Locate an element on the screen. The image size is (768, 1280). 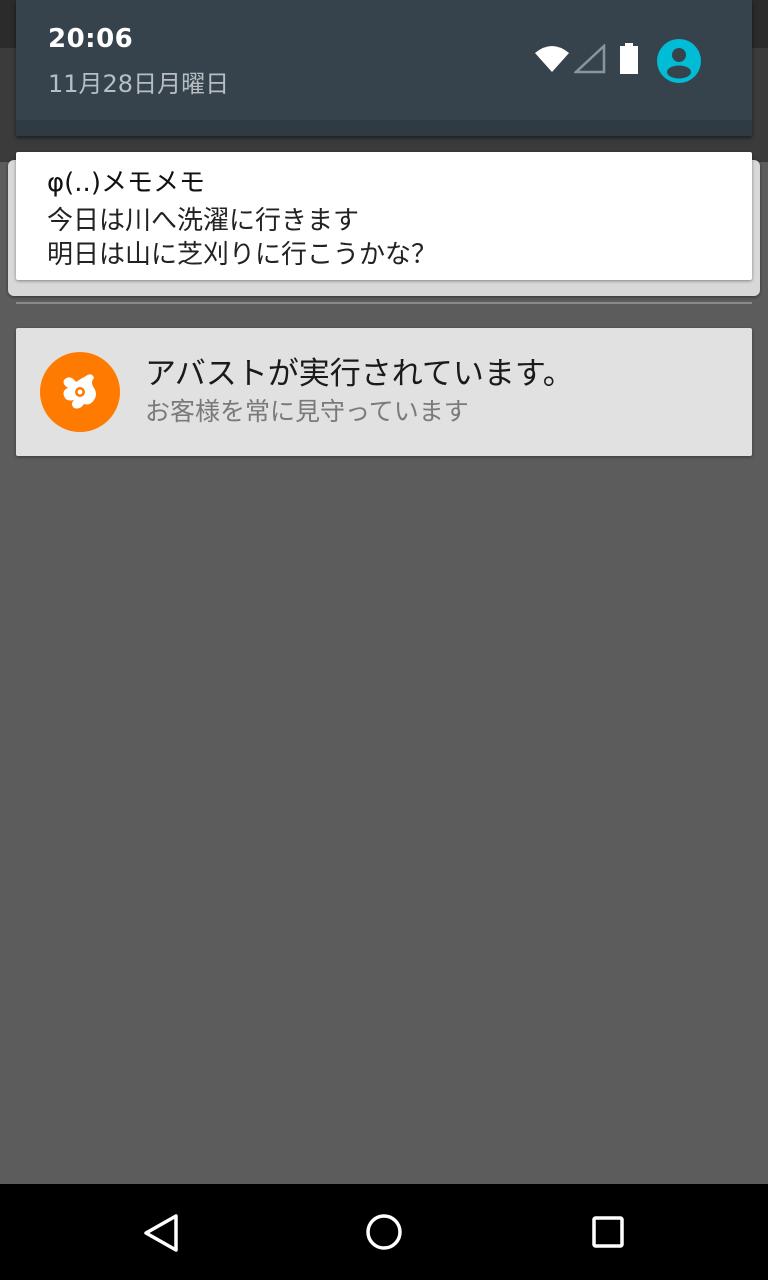
recent-apps-icon is located at coordinates (608, 1232).